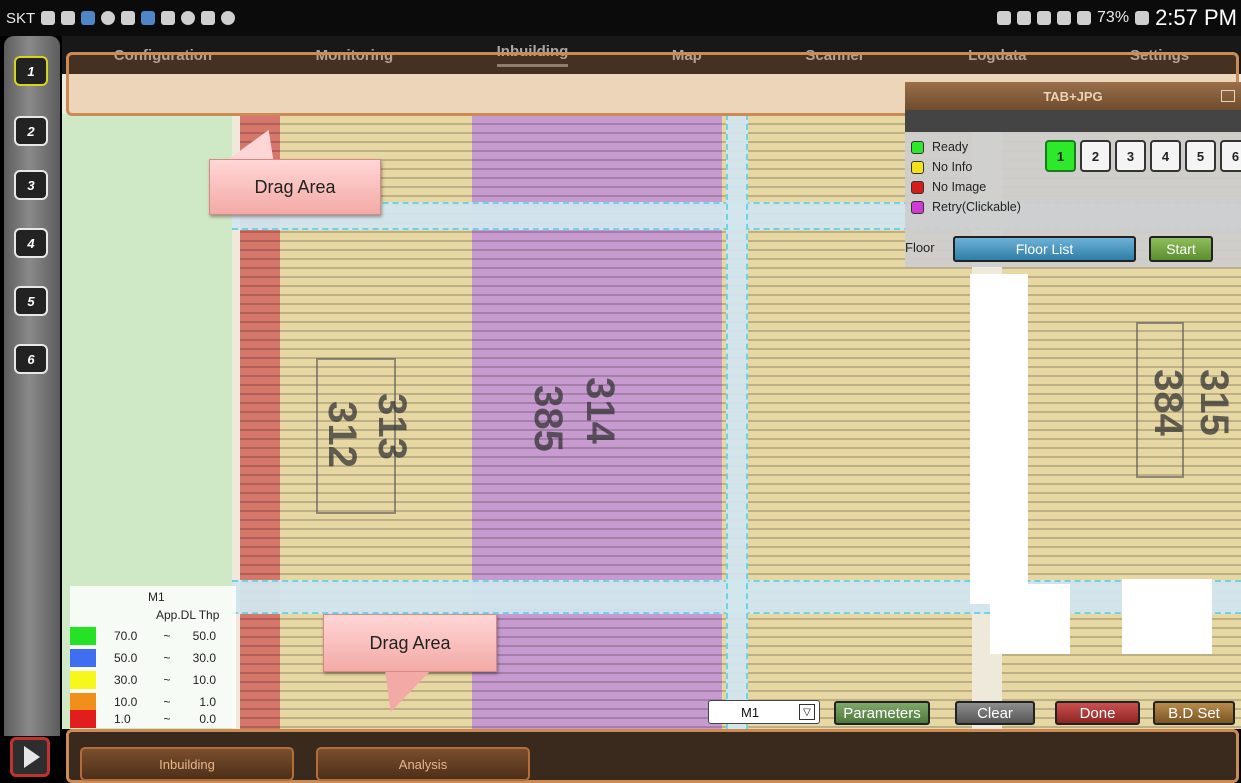 The image size is (1241, 783). Describe the element at coordinates (966, 207) in the screenshot. I see `status-legend-retry: Retry(Clickable)` at that location.